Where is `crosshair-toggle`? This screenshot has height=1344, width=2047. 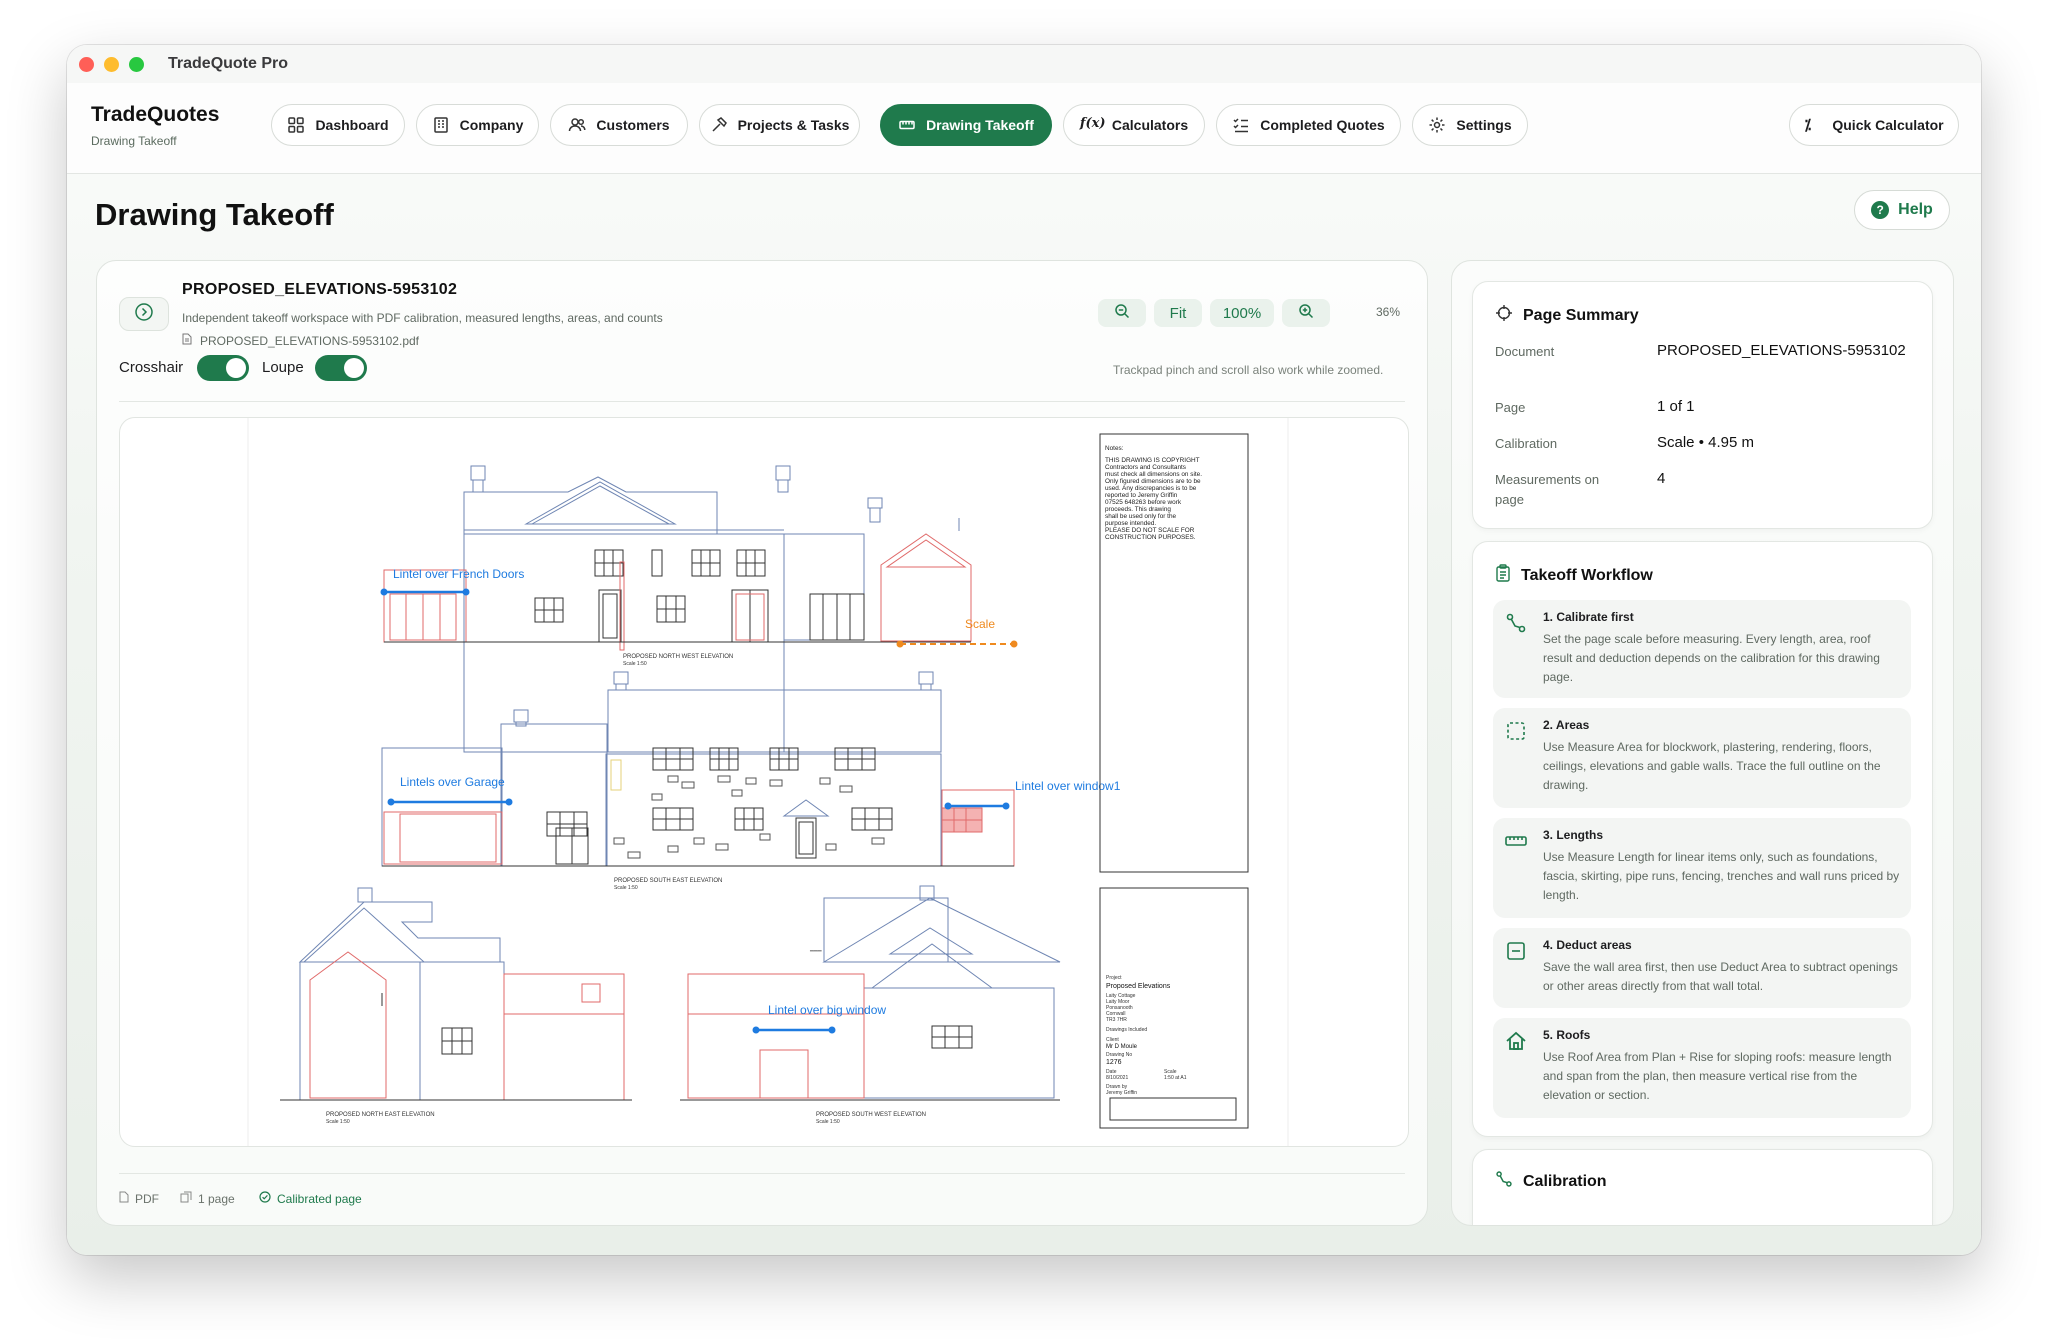 crosshair-toggle is located at coordinates (223, 368).